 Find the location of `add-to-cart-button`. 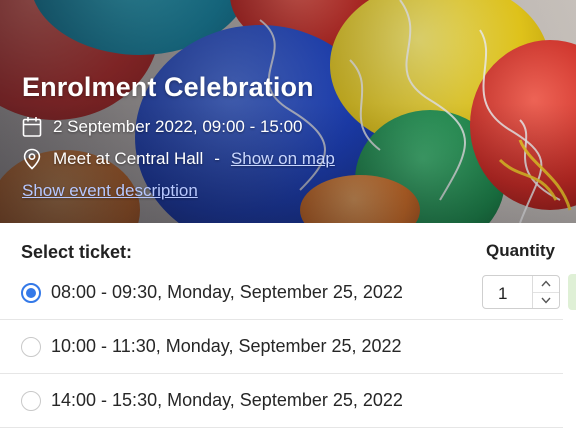

add-to-cart-button is located at coordinates (572, 292).